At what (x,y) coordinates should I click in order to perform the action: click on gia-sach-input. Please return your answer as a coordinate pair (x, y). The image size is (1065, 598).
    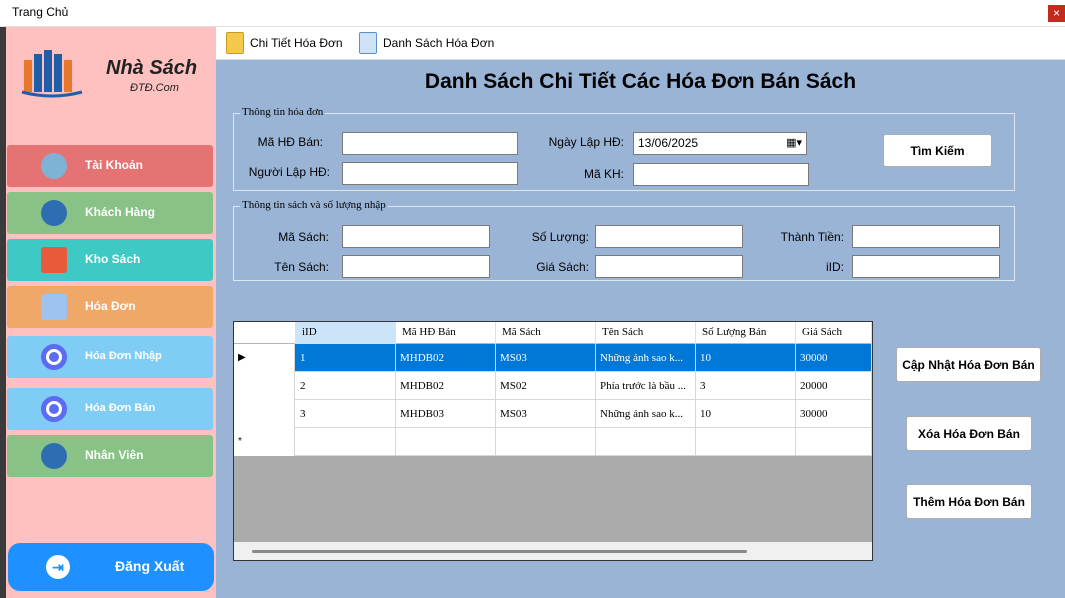
    Looking at the image, I should click on (669, 266).